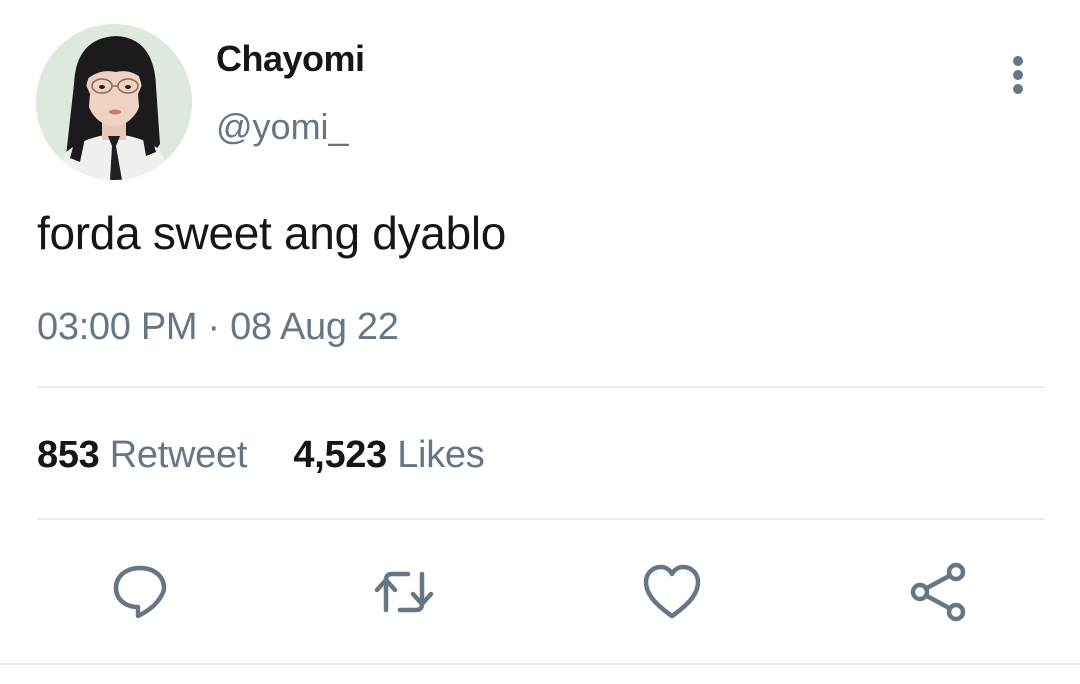  What do you see at coordinates (272, 233) in the screenshot?
I see `tweet-text: forda sweet ang dyablo` at bounding box center [272, 233].